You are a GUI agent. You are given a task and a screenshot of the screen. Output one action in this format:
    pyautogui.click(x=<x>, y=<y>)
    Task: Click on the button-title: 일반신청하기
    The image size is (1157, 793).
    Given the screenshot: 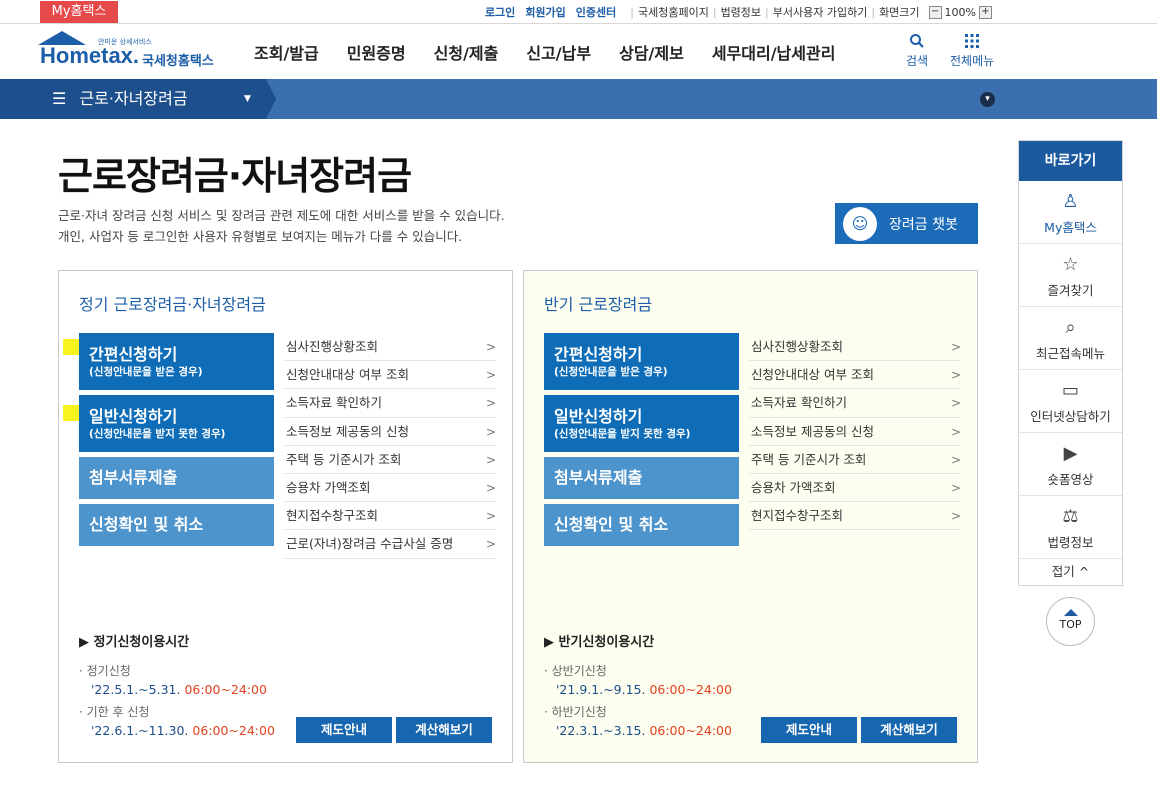 What is the action you would take?
    pyautogui.click(x=133, y=416)
    